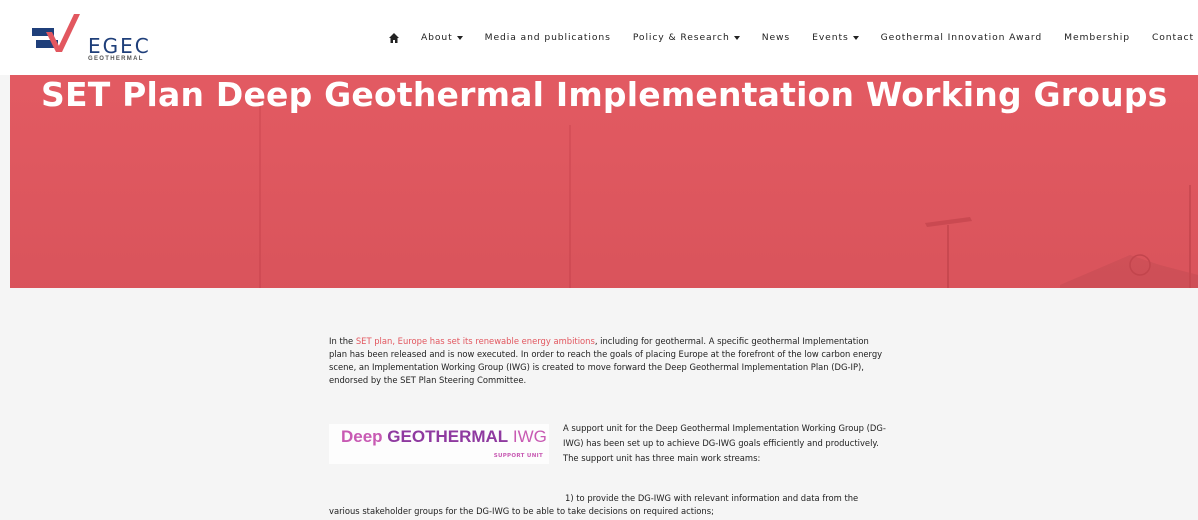 The height and width of the screenshot is (520, 1198). Describe the element at coordinates (830, 37) in the screenshot. I see `nav-events-label: Events` at that location.